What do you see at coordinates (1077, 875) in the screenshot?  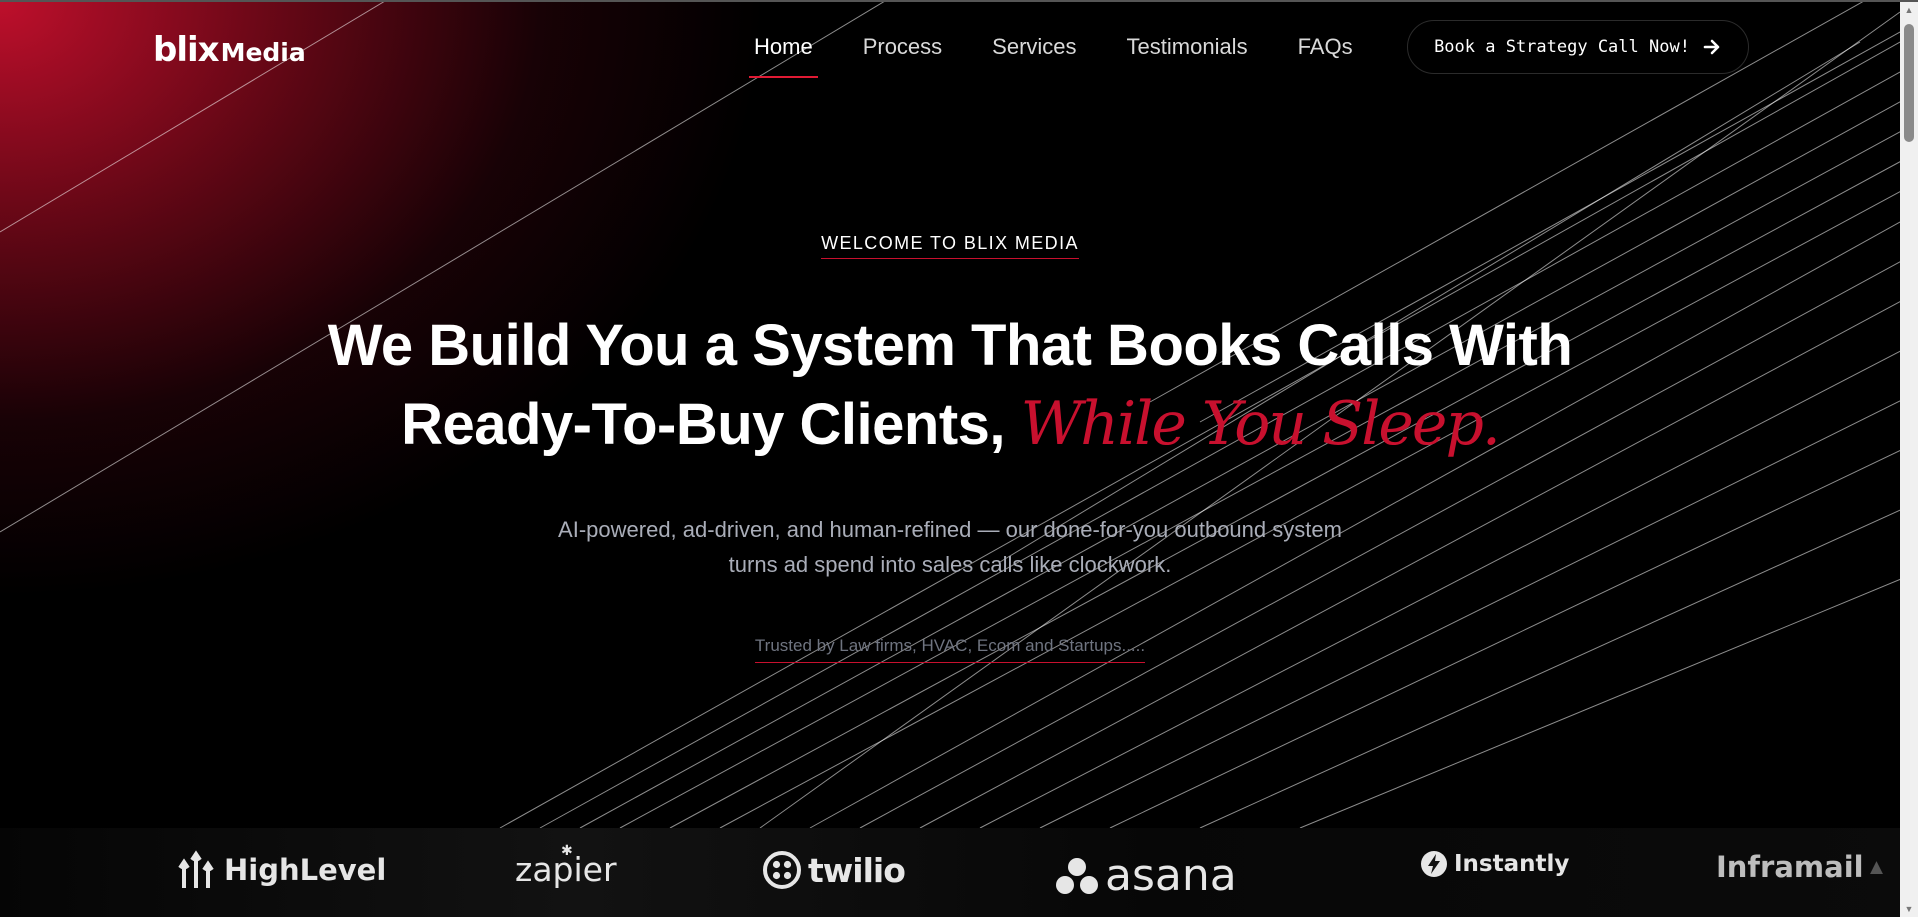 I see `asana-icon` at bounding box center [1077, 875].